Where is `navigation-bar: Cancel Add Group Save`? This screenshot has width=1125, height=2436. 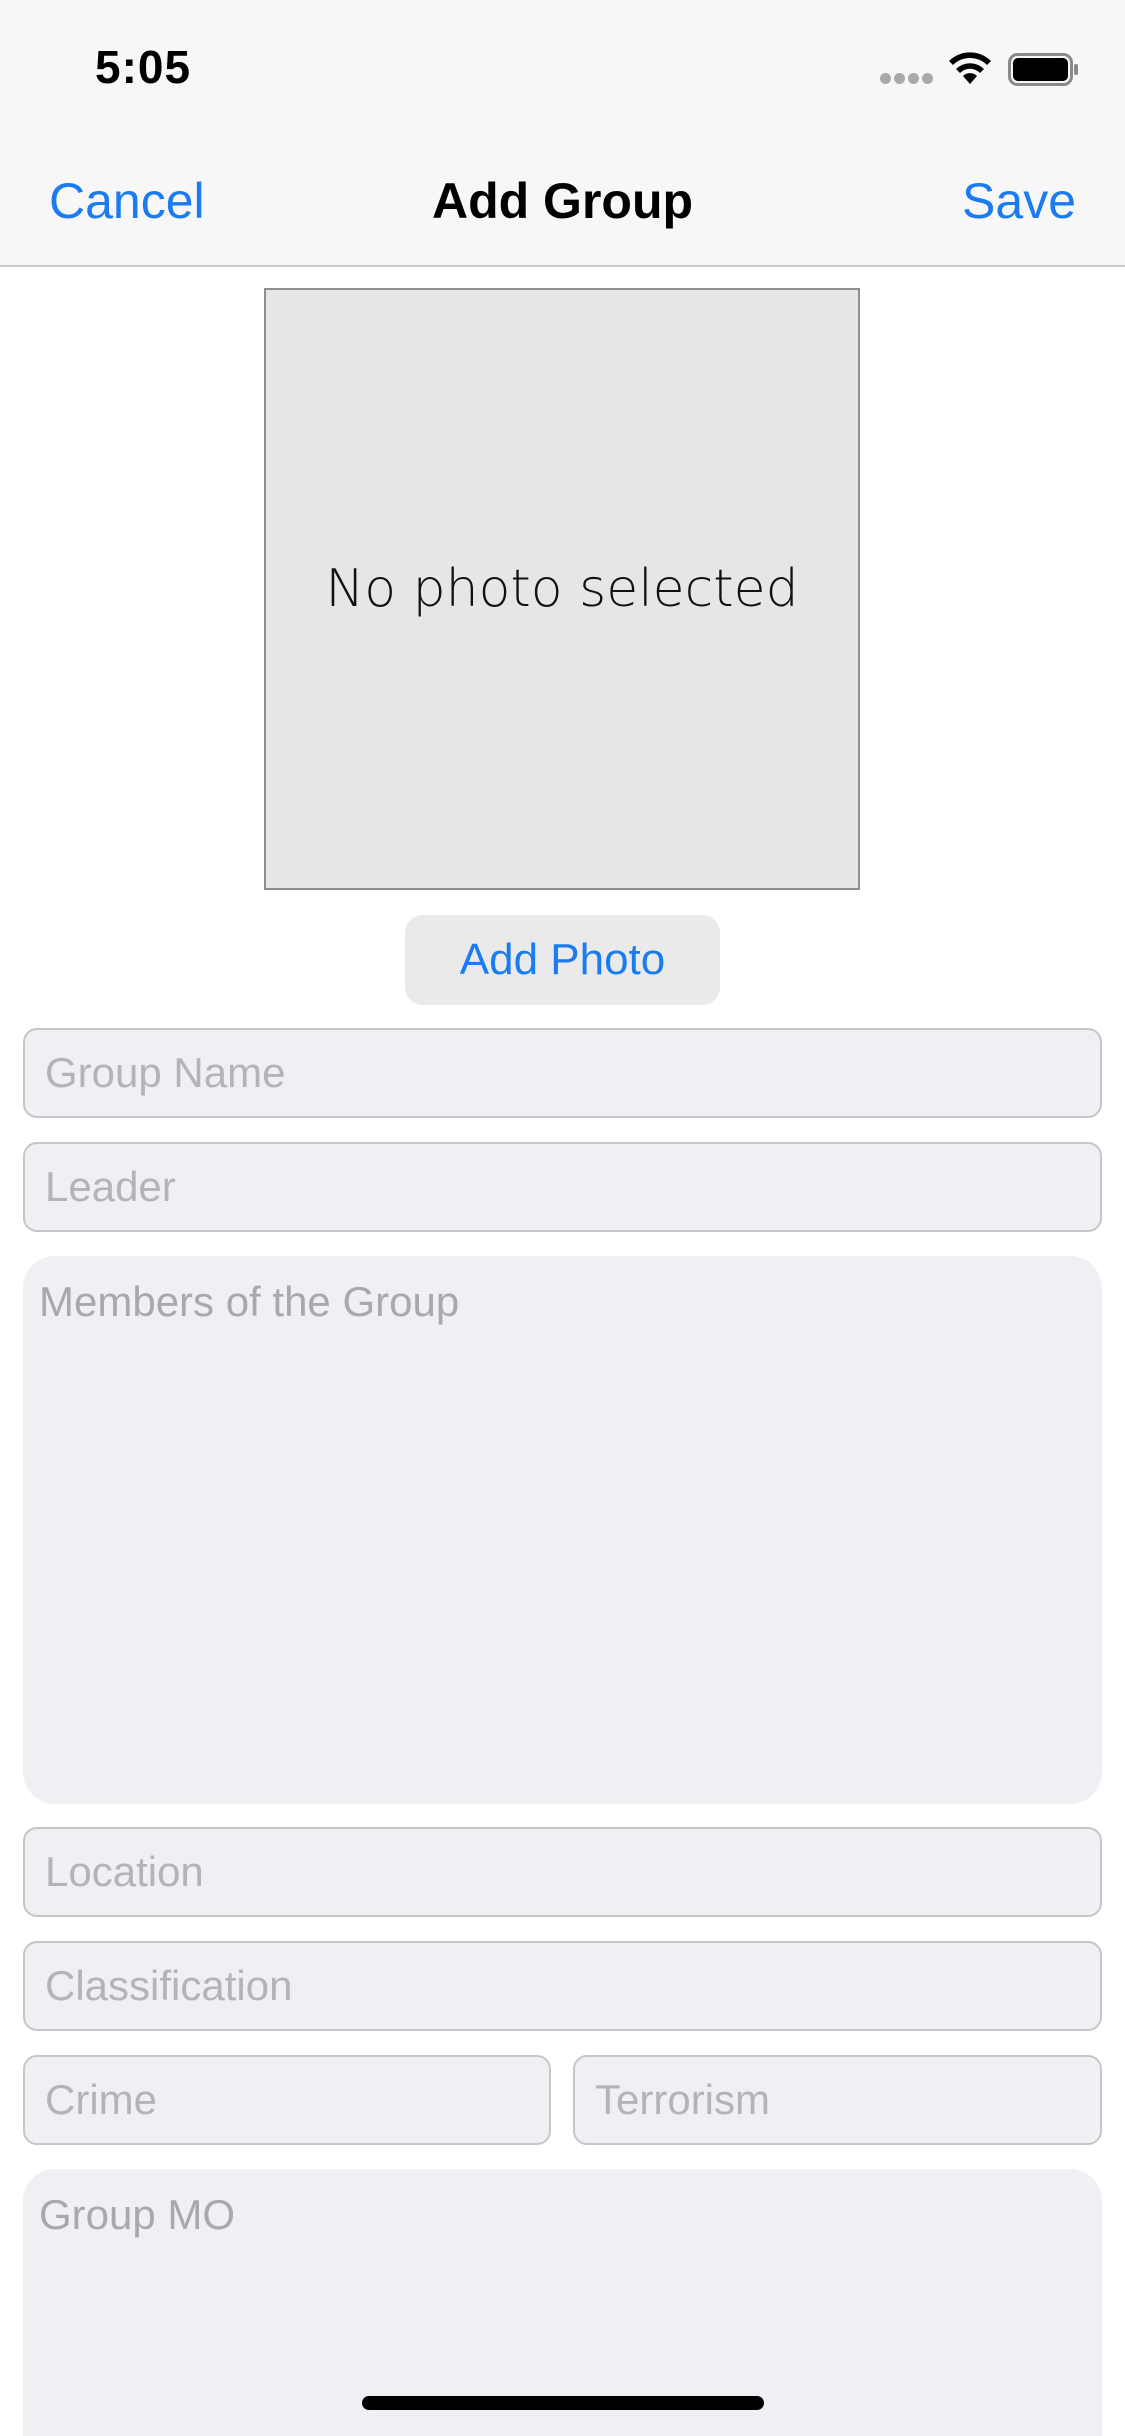
navigation-bar: Cancel Add Group Save is located at coordinates (562, 199).